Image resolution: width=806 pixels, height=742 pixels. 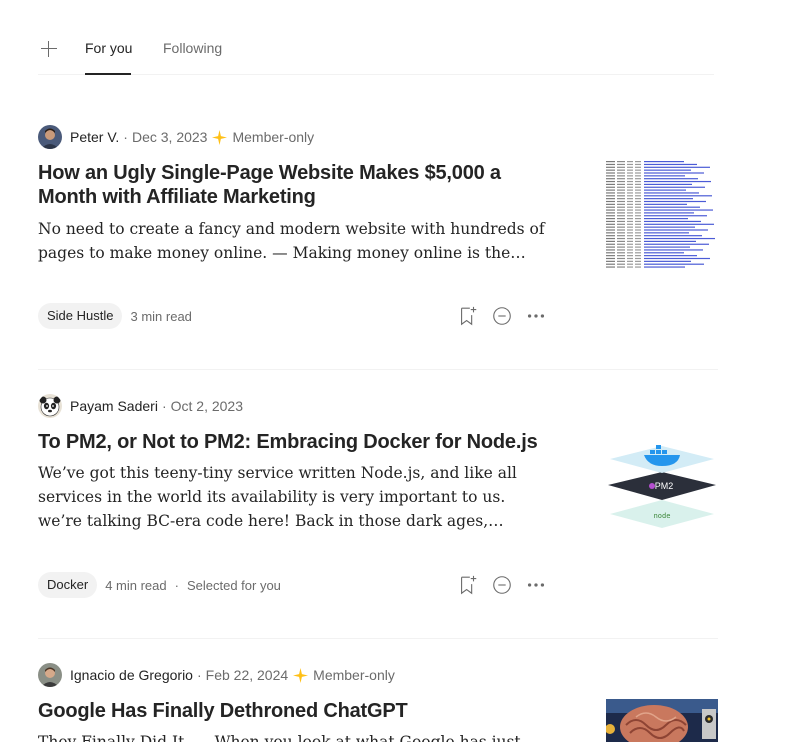 What do you see at coordinates (662, 720) in the screenshot?
I see `ai-brain-thumbnail` at bounding box center [662, 720].